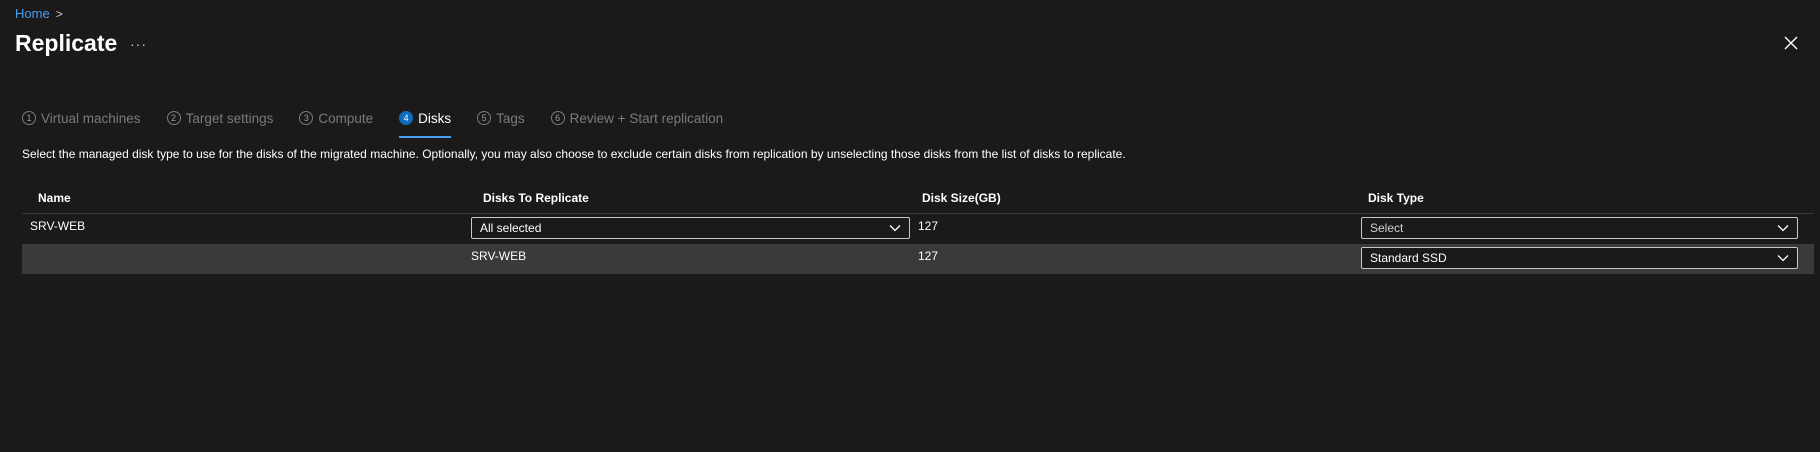  Describe the element at coordinates (1408, 258) in the screenshot. I see `dropdown-value: Standard SSD` at that location.